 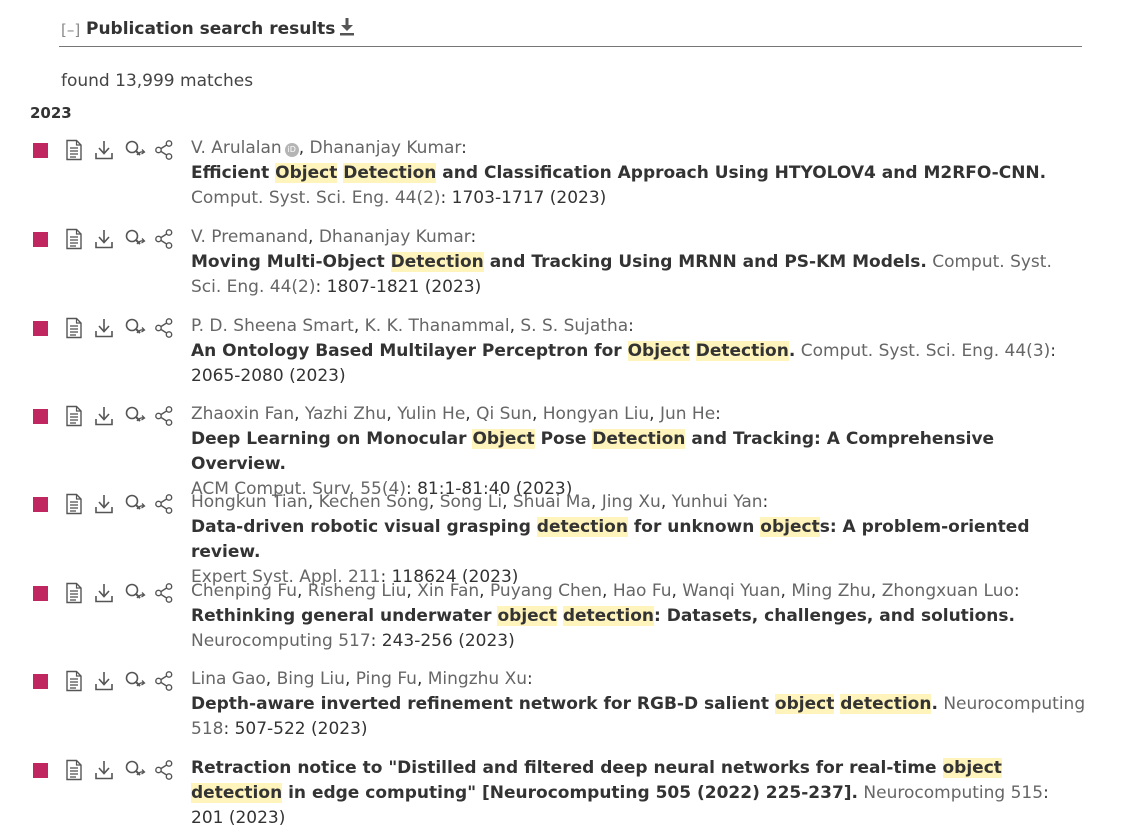 What do you see at coordinates (552, 502) in the screenshot?
I see `author-link: Shuai Ma` at bounding box center [552, 502].